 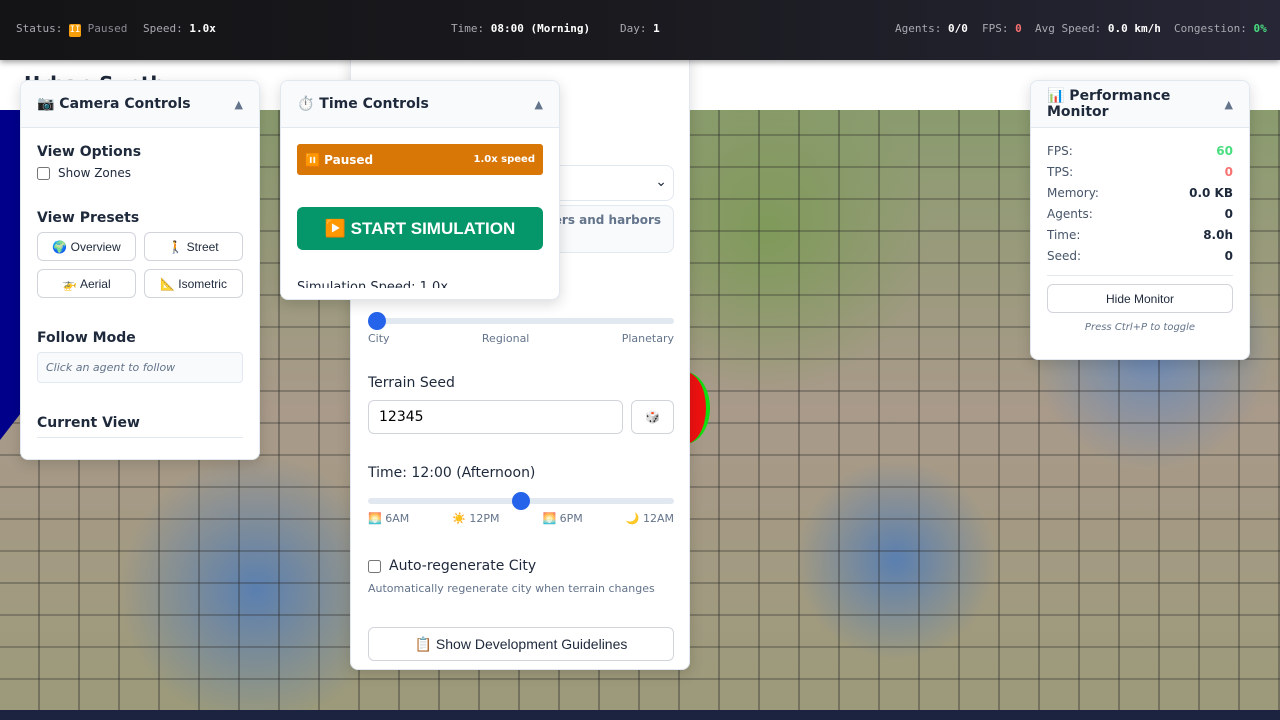 I want to click on random-seed-button: 🎲, so click(x=652, y=417).